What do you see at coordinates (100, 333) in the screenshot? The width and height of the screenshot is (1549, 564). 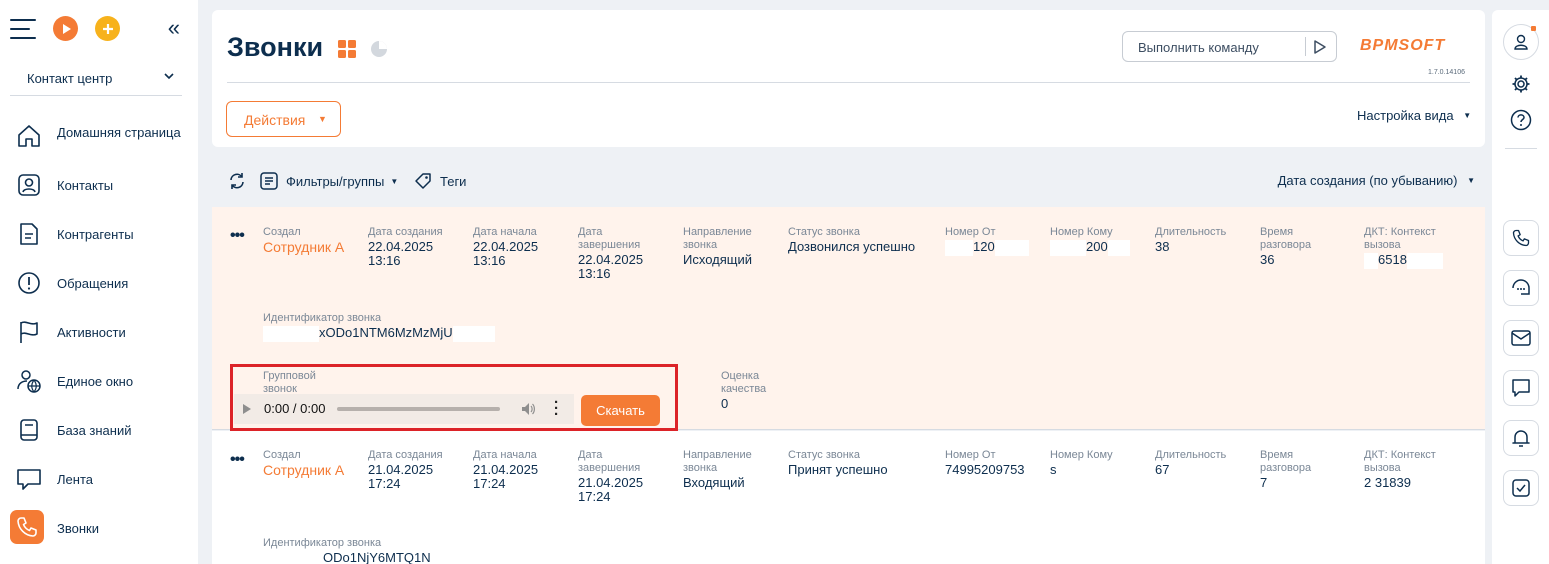 I see `sidebar-item-activities: Активности` at bounding box center [100, 333].